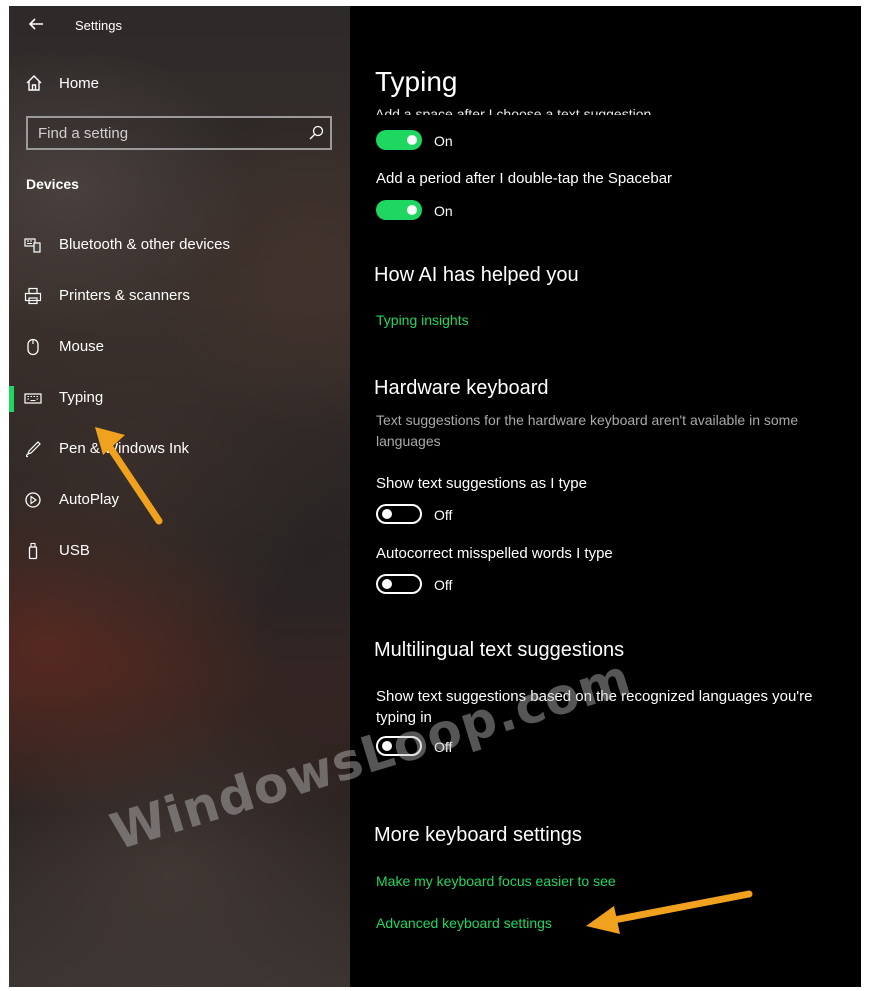 This screenshot has height=991, width=870. What do you see at coordinates (33, 500) in the screenshot?
I see `autoplay-icon` at bounding box center [33, 500].